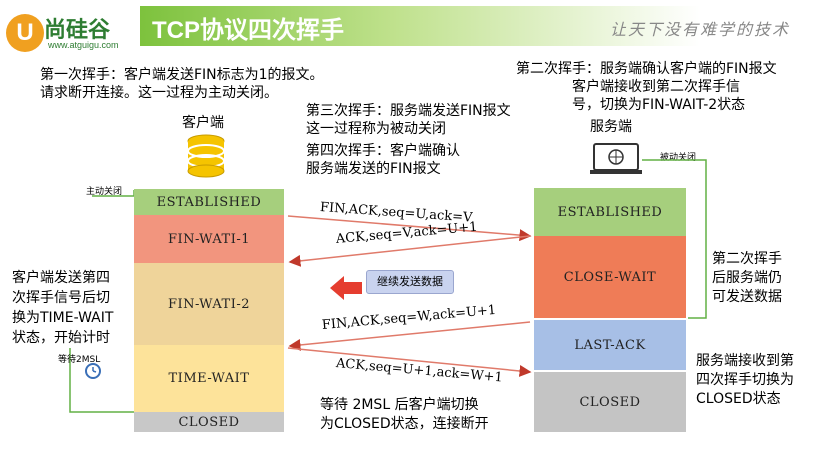  I want to click on note-line: 为CLOSED状态，连接断开, so click(404, 424).